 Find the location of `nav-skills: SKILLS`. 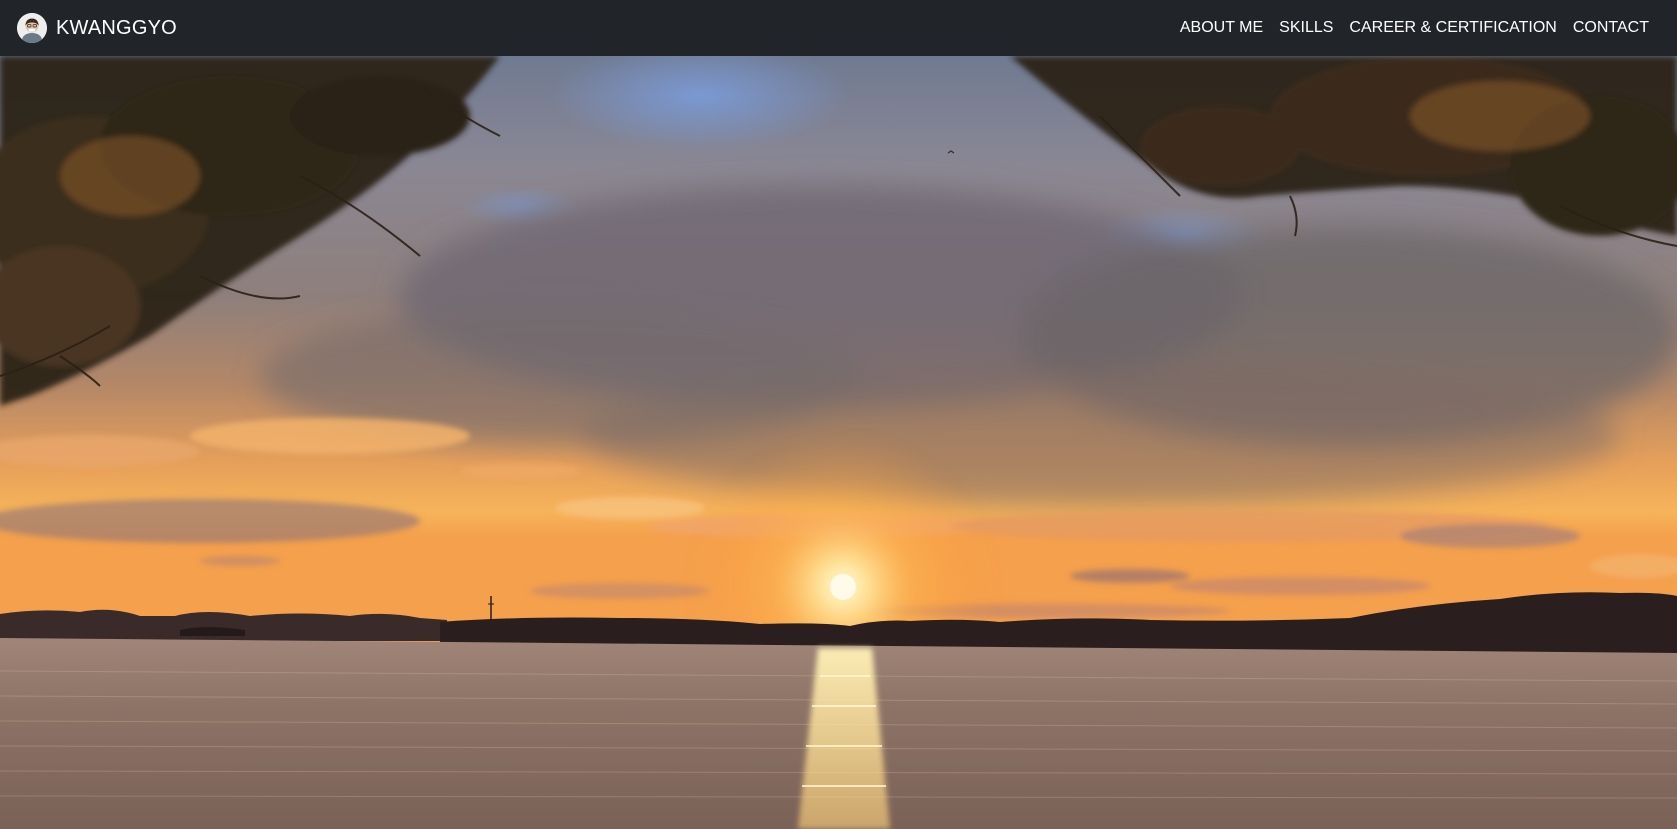

nav-skills: SKILLS is located at coordinates (1306, 28).